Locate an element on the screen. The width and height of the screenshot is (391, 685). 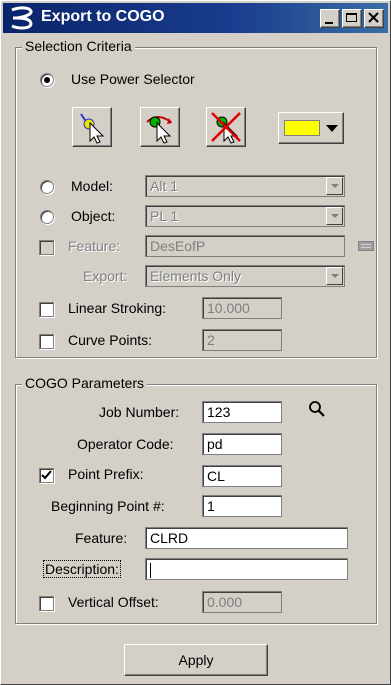
minimize-button is located at coordinates (330, 18).